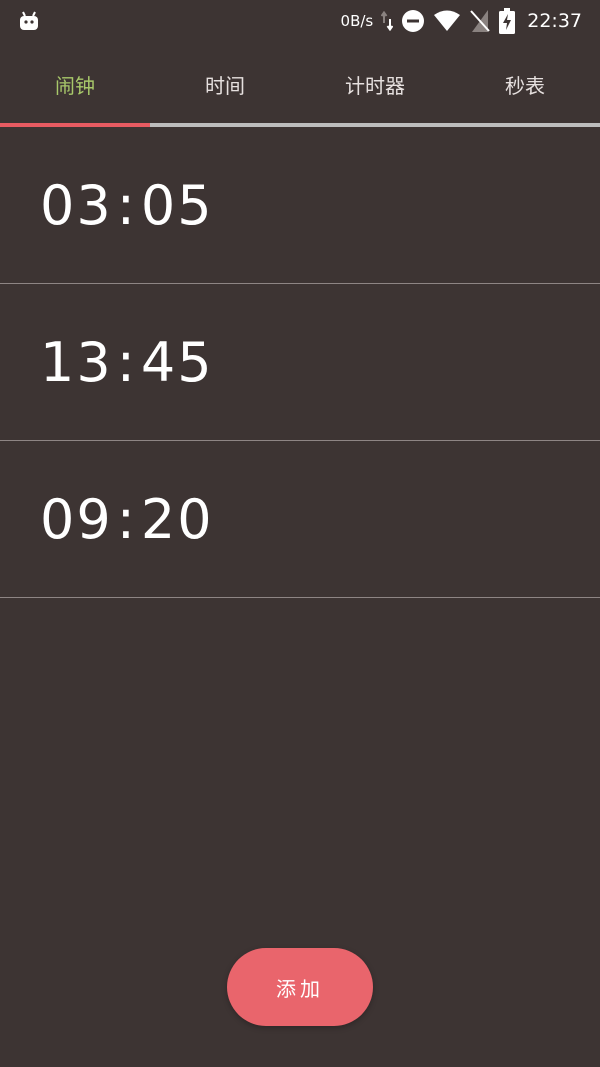  Describe the element at coordinates (554, 21) in the screenshot. I see `status-time: 22:37` at that location.